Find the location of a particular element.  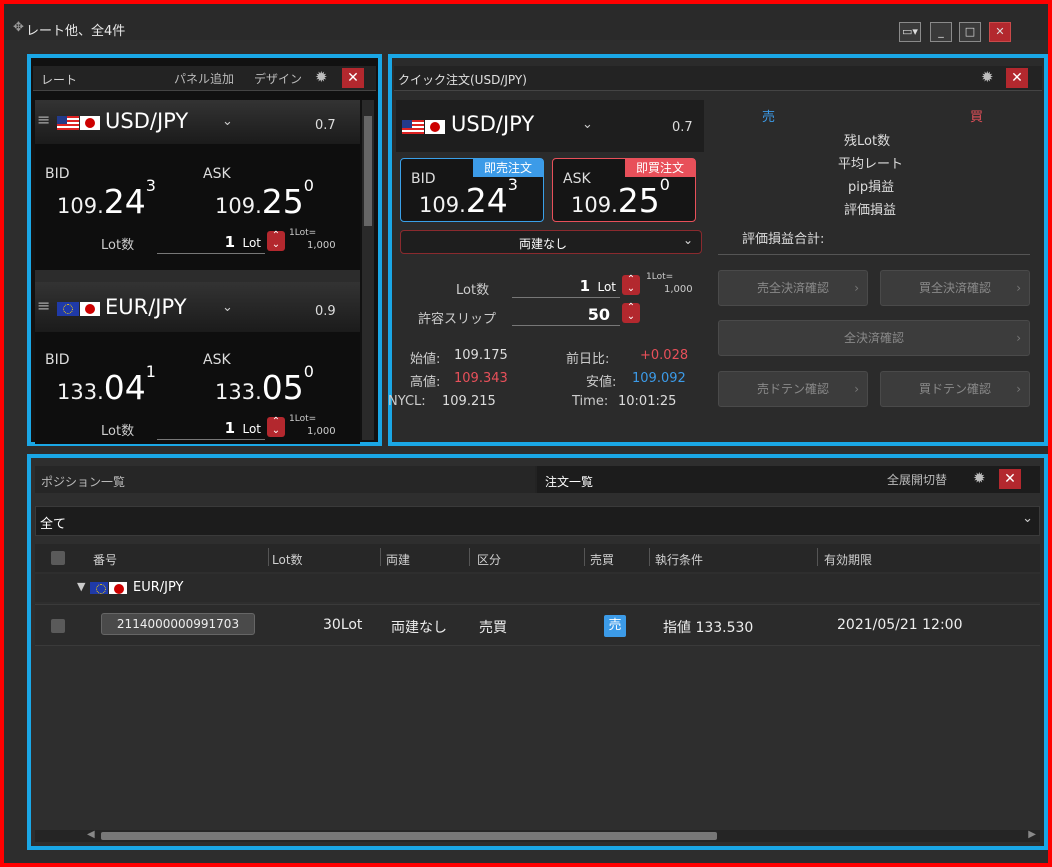

group-row: ▼ EUR/JPY is located at coordinates (537, 588).